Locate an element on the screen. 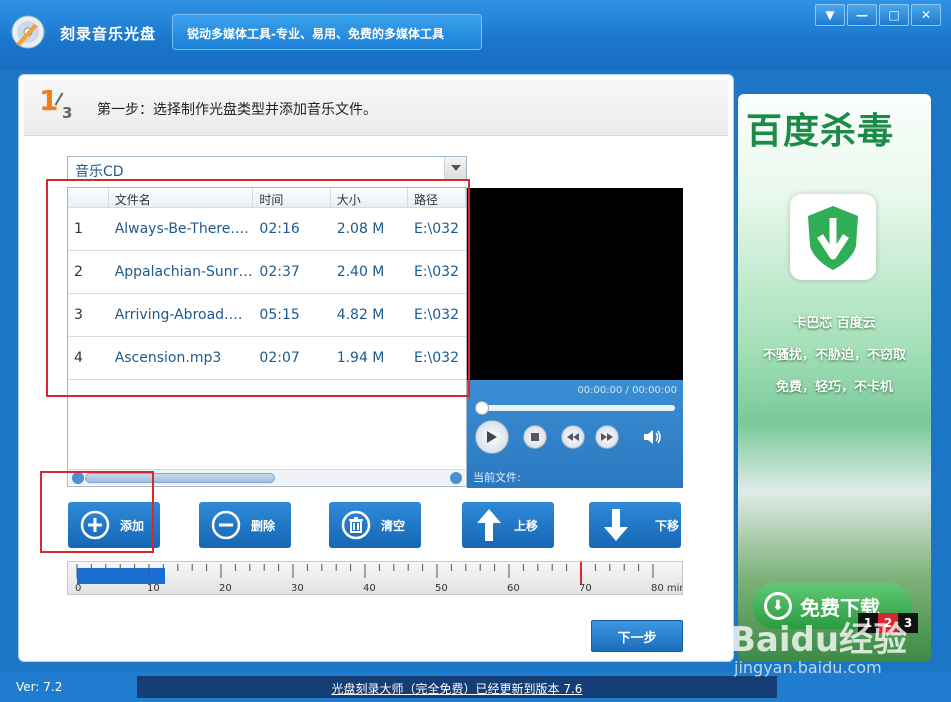  step-total: 3 is located at coordinates (67, 113).